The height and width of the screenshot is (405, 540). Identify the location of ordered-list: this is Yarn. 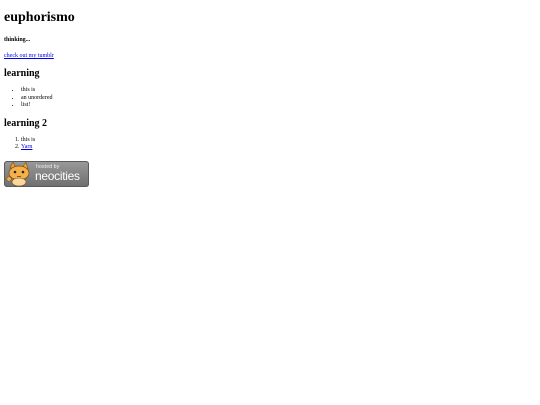
(264, 144).